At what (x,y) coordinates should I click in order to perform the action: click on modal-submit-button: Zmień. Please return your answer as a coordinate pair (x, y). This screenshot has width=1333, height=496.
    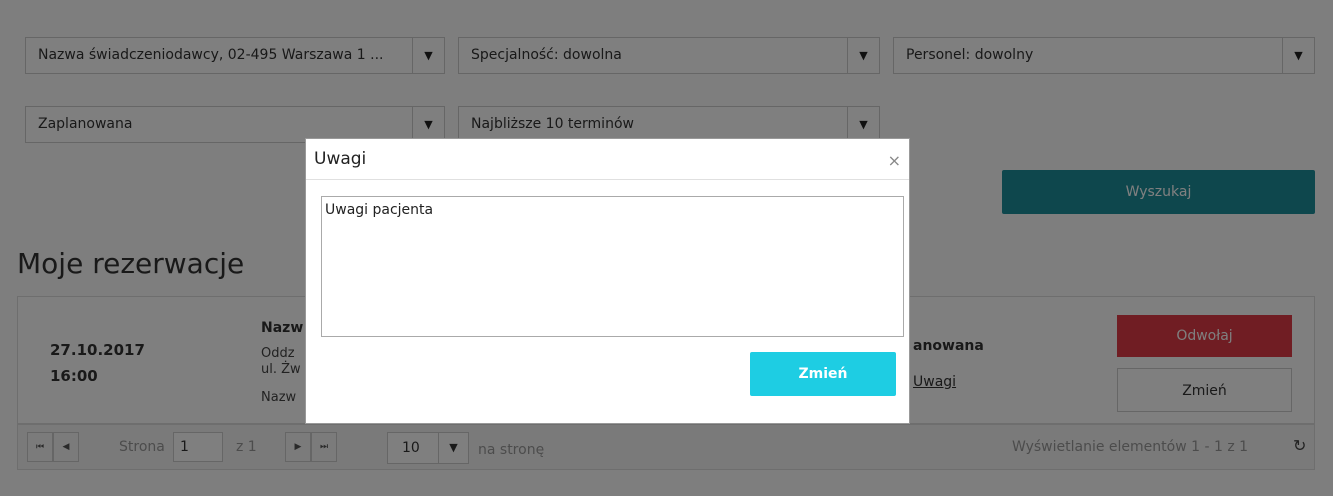
    Looking at the image, I should click on (823, 374).